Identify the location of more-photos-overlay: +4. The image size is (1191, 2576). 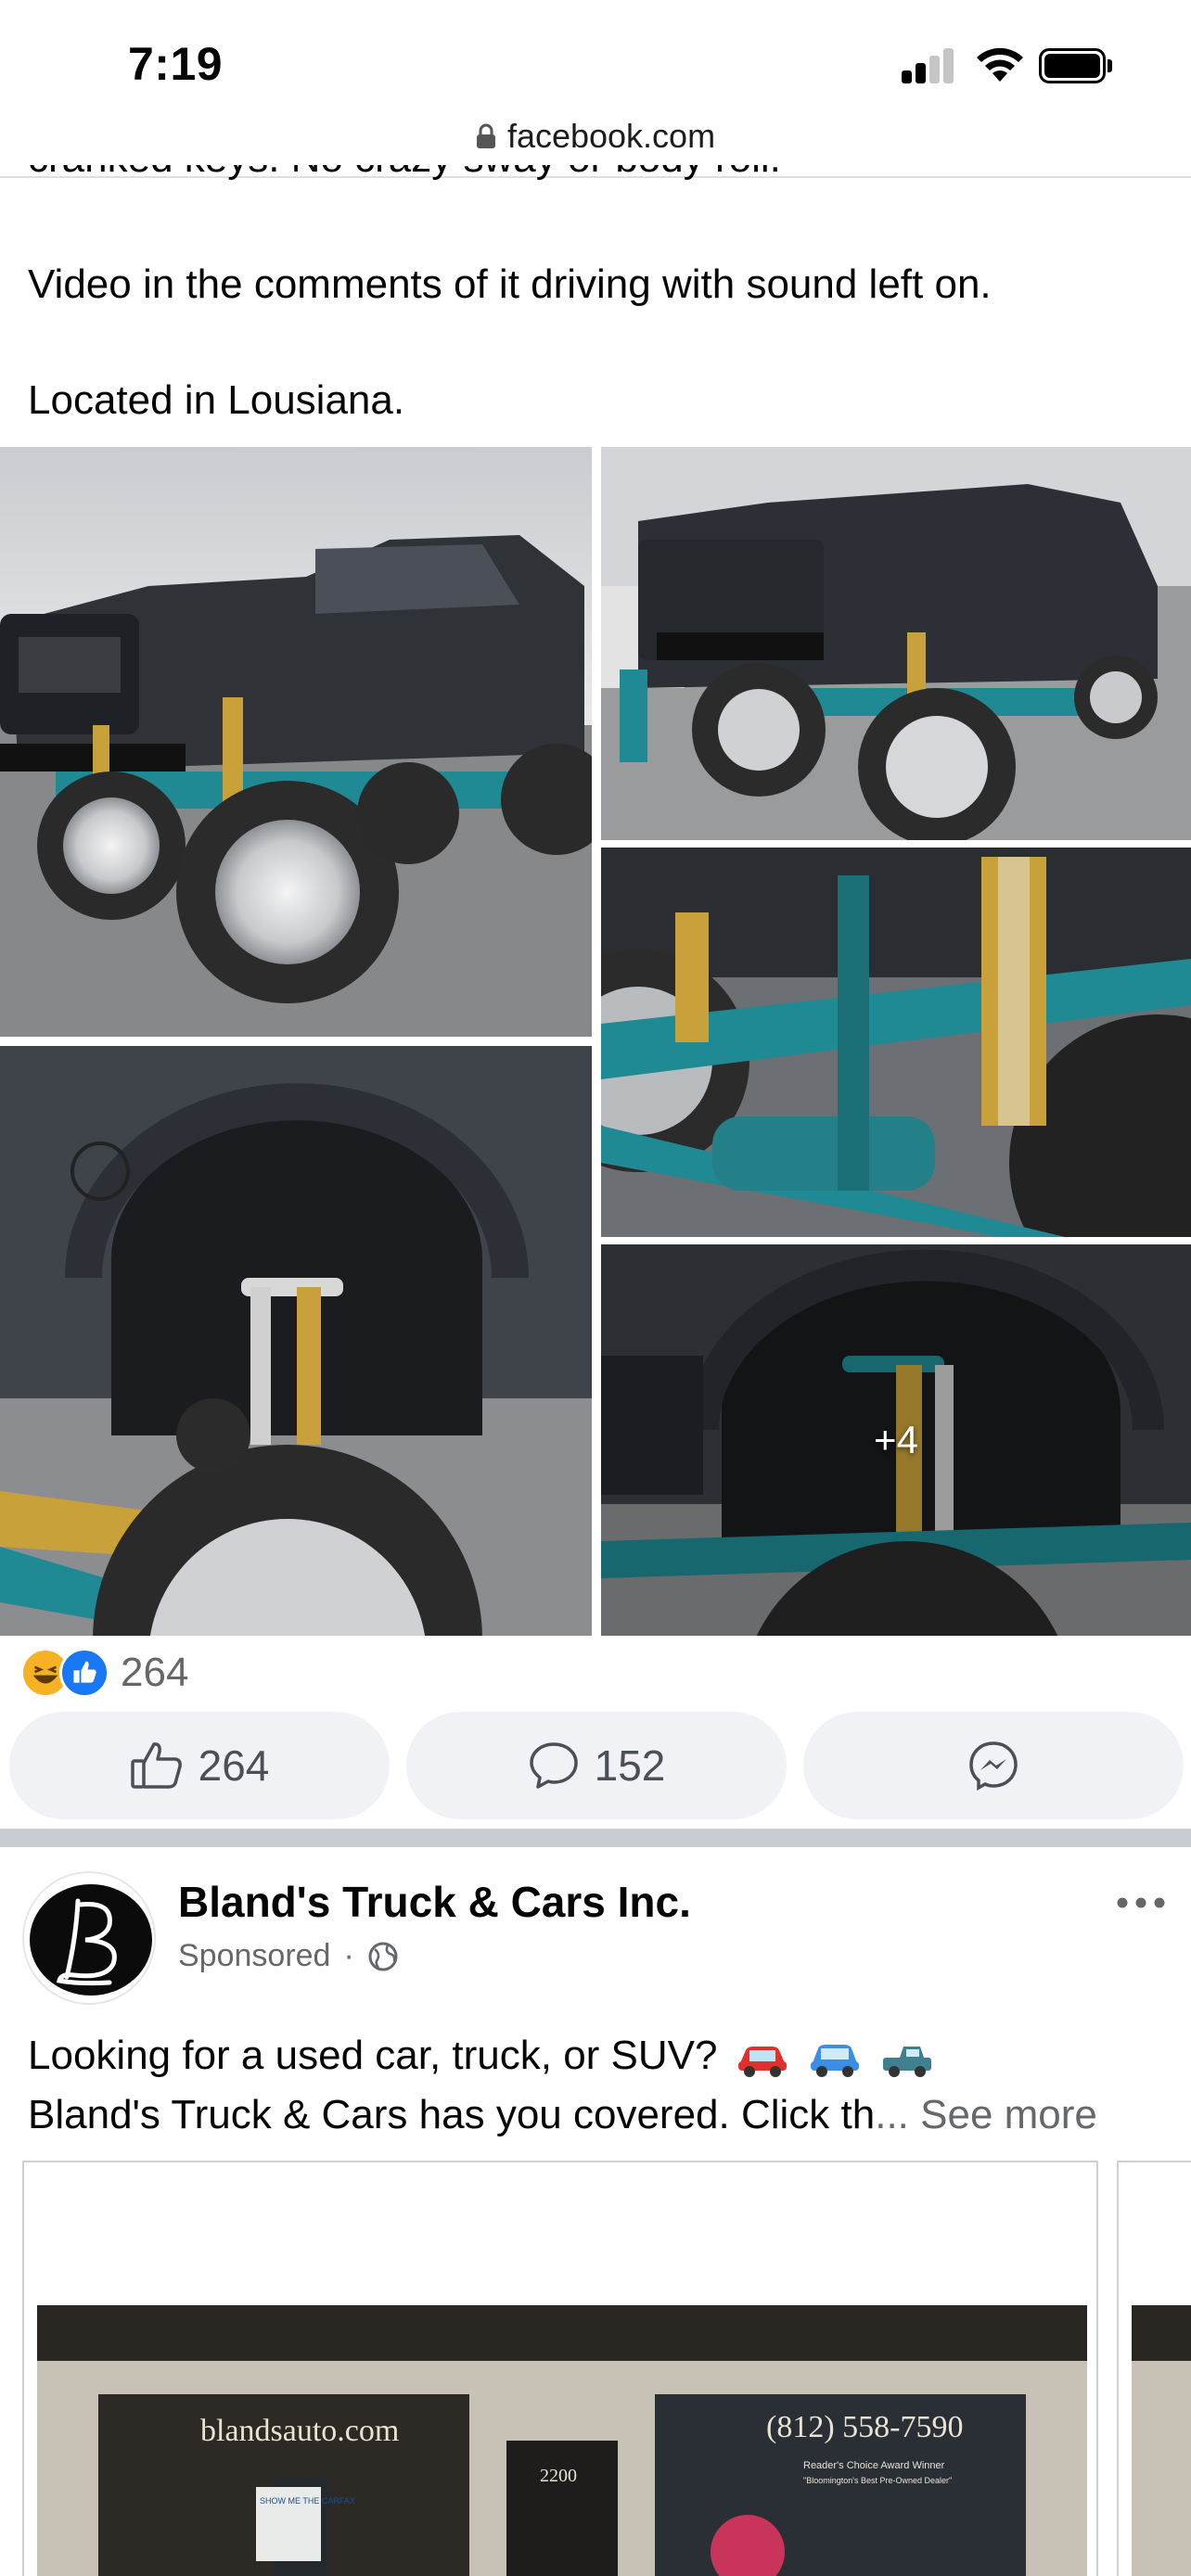
(896, 1439).